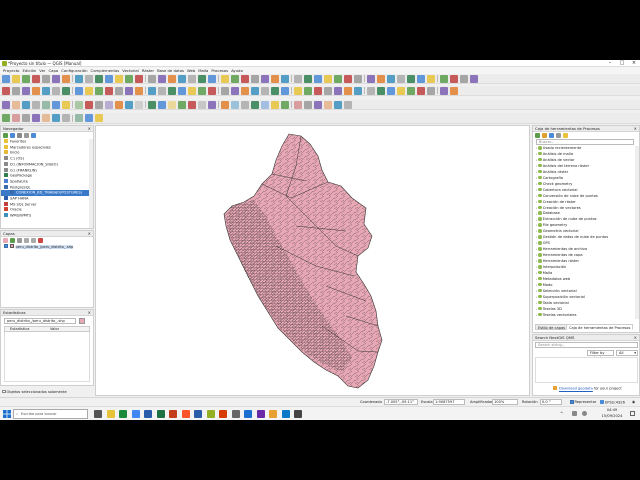 The image size is (640, 480). Describe the element at coordinates (632, 413) in the screenshot. I see `notifications-icon` at that location.